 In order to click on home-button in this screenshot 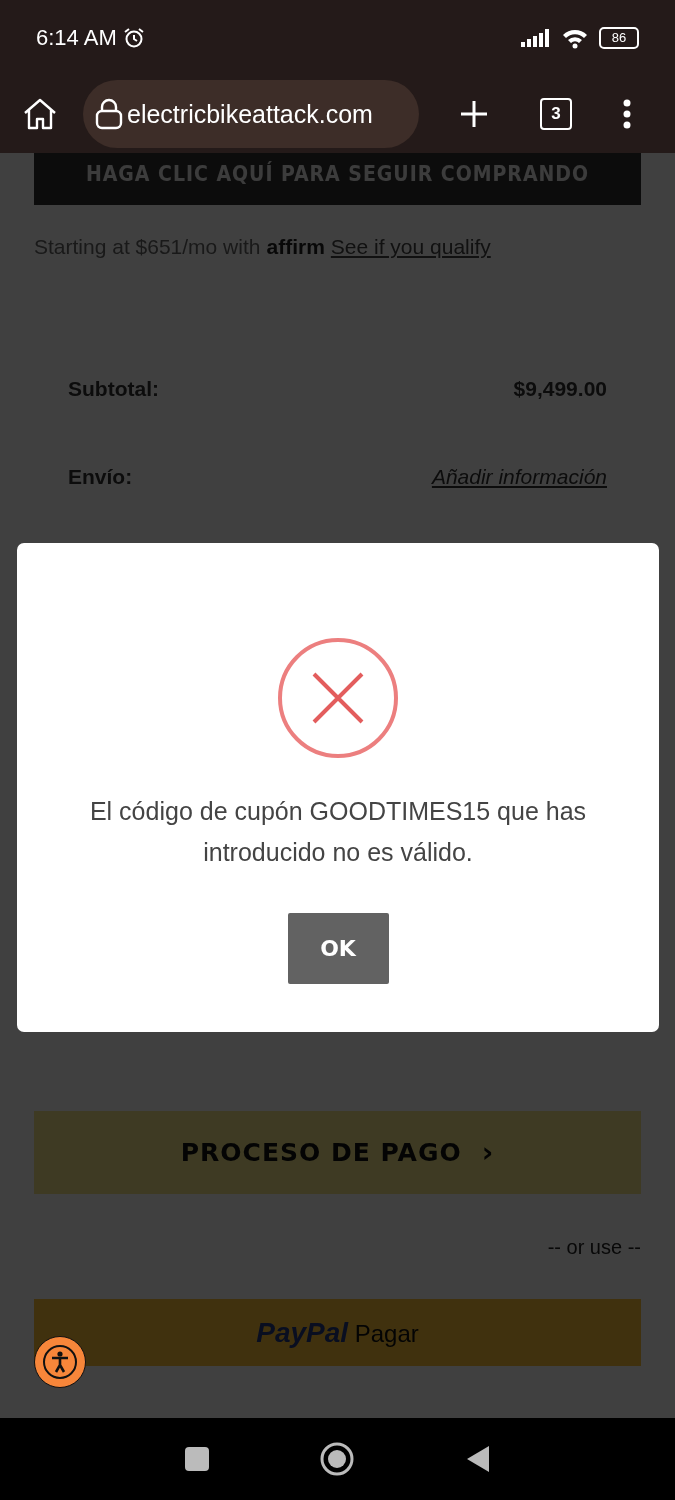, I will do `click(336, 1459)`.